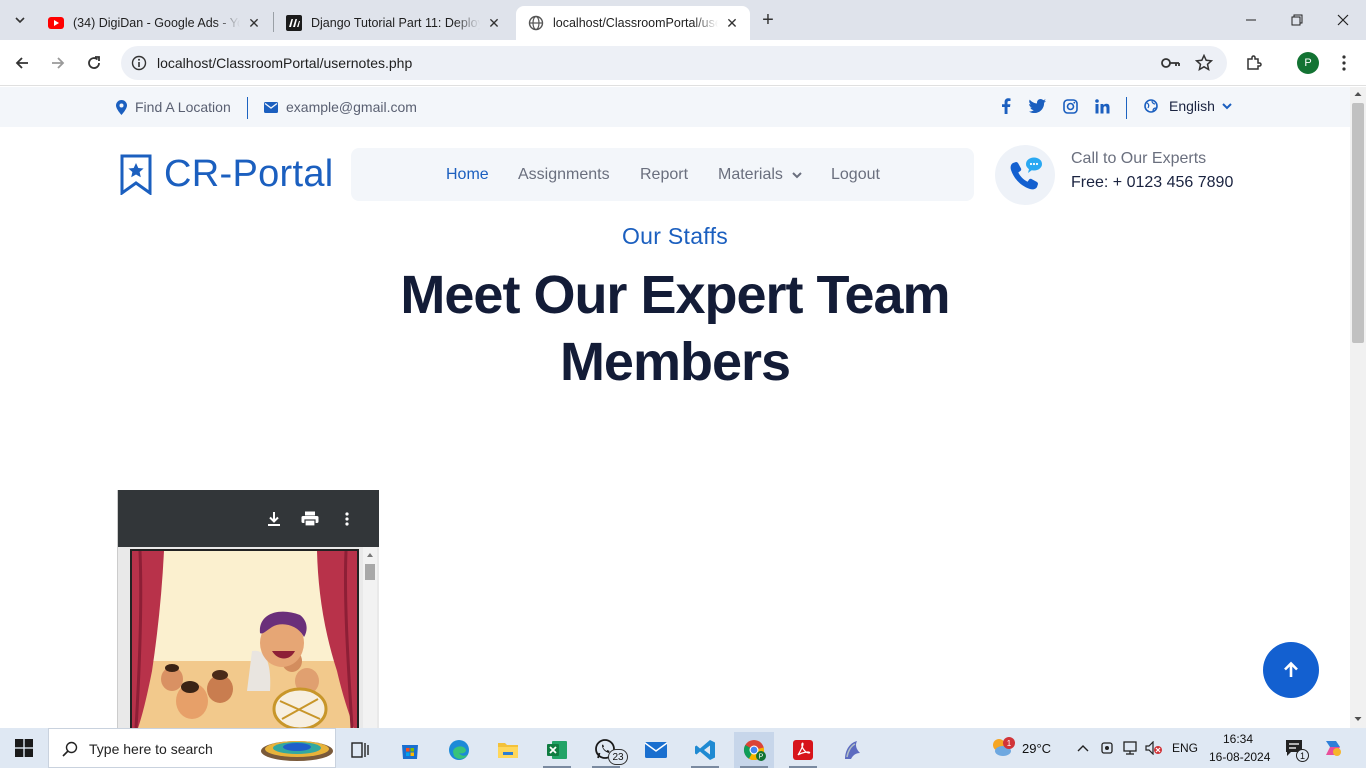 Image resolution: width=1366 pixels, height=768 pixels. What do you see at coordinates (1108, 748) in the screenshot?
I see `meet-now-icon` at bounding box center [1108, 748].